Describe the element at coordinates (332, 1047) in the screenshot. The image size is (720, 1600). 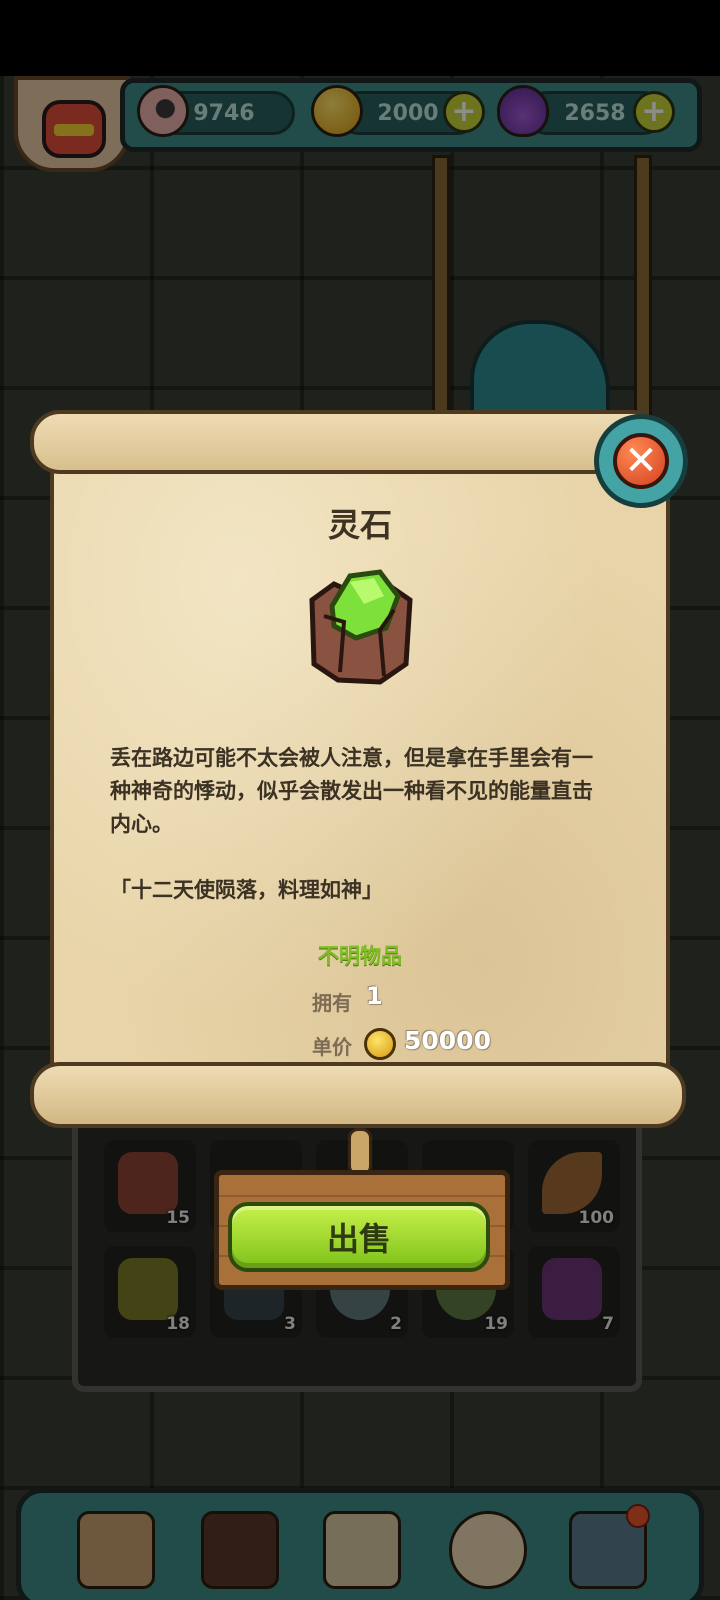
I see `price-label: 单价` at that location.